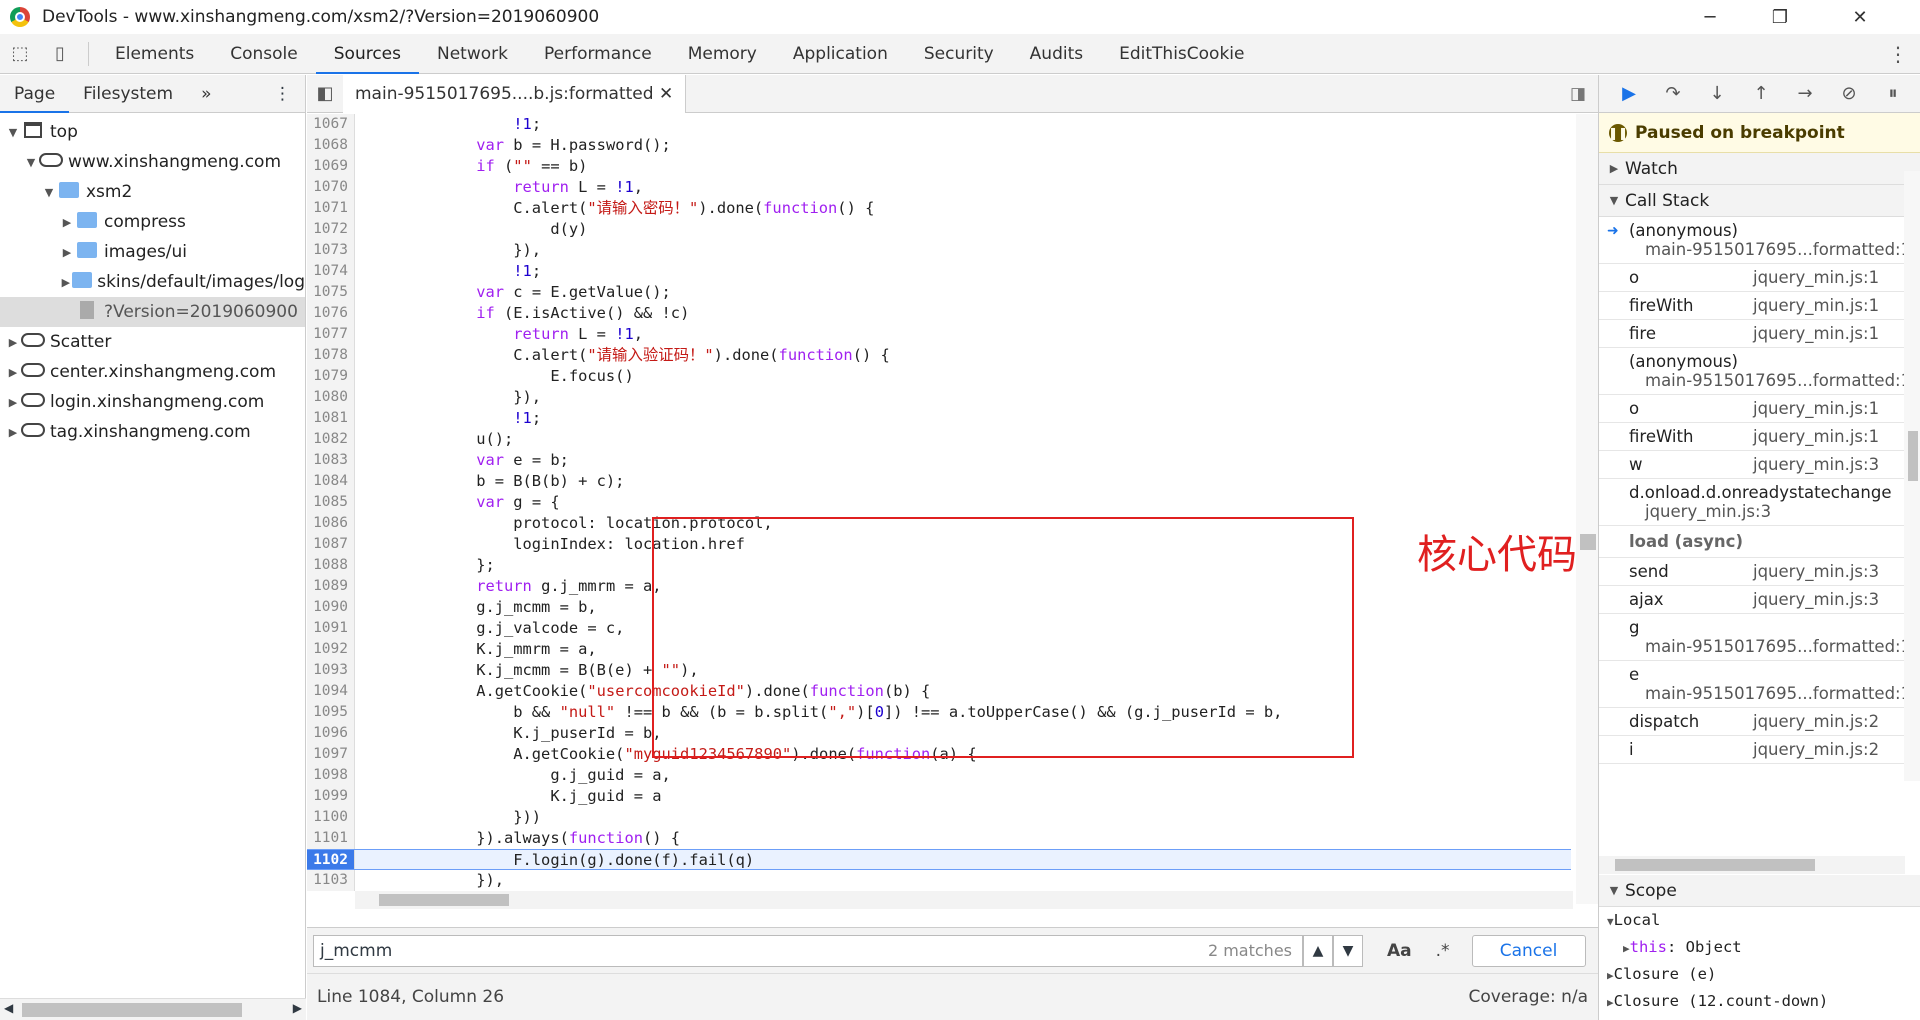 Image resolution: width=1920 pixels, height=1020 pixels. What do you see at coordinates (515, 93) in the screenshot?
I see `editor-file-tab: main-9515017695....b.js:formatted ✕` at bounding box center [515, 93].